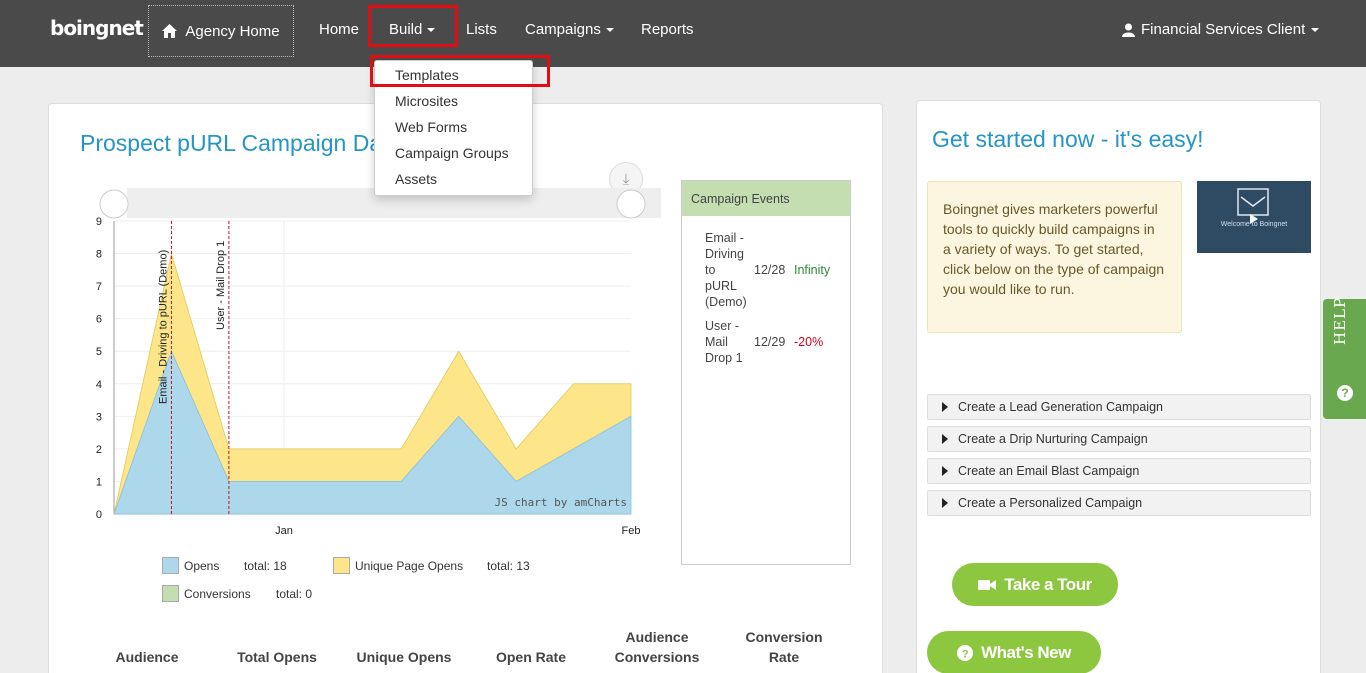  What do you see at coordinates (481, 29) in the screenshot?
I see `nav-lists: Lists` at bounding box center [481, 29].